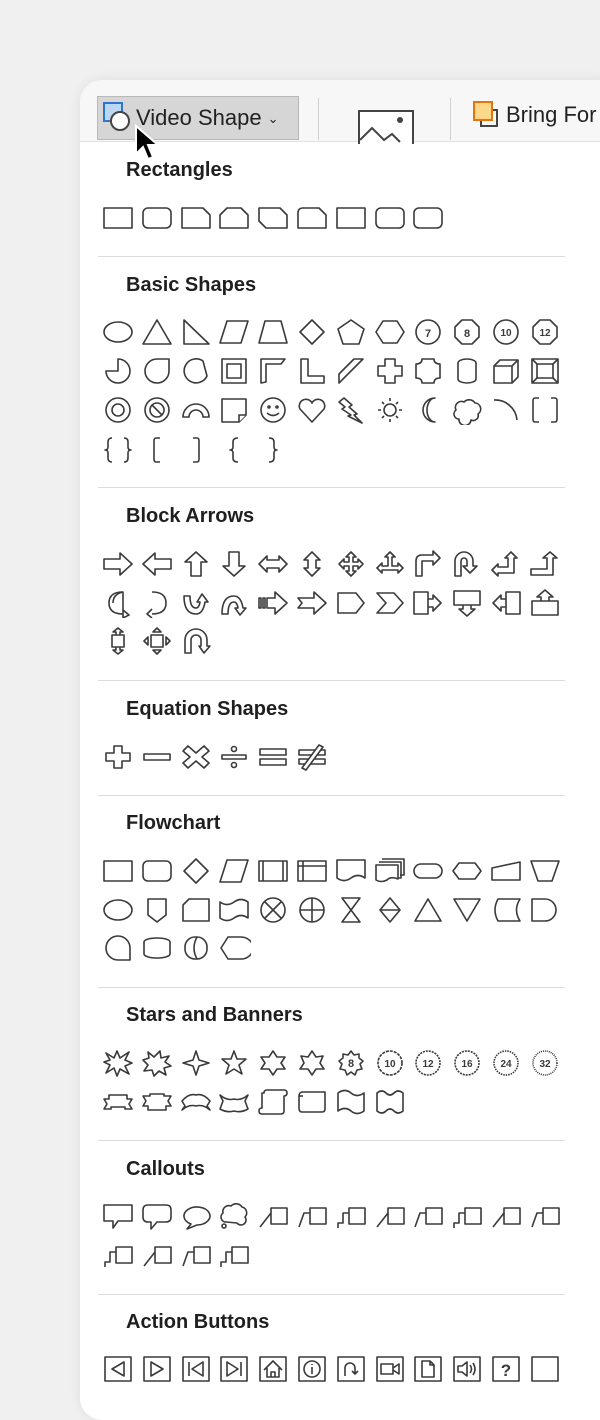  What do you see at coordinates (390, 1369) in the screenshot?
I see `shape-abmovie-icon` at bounding box center [390, 1369].